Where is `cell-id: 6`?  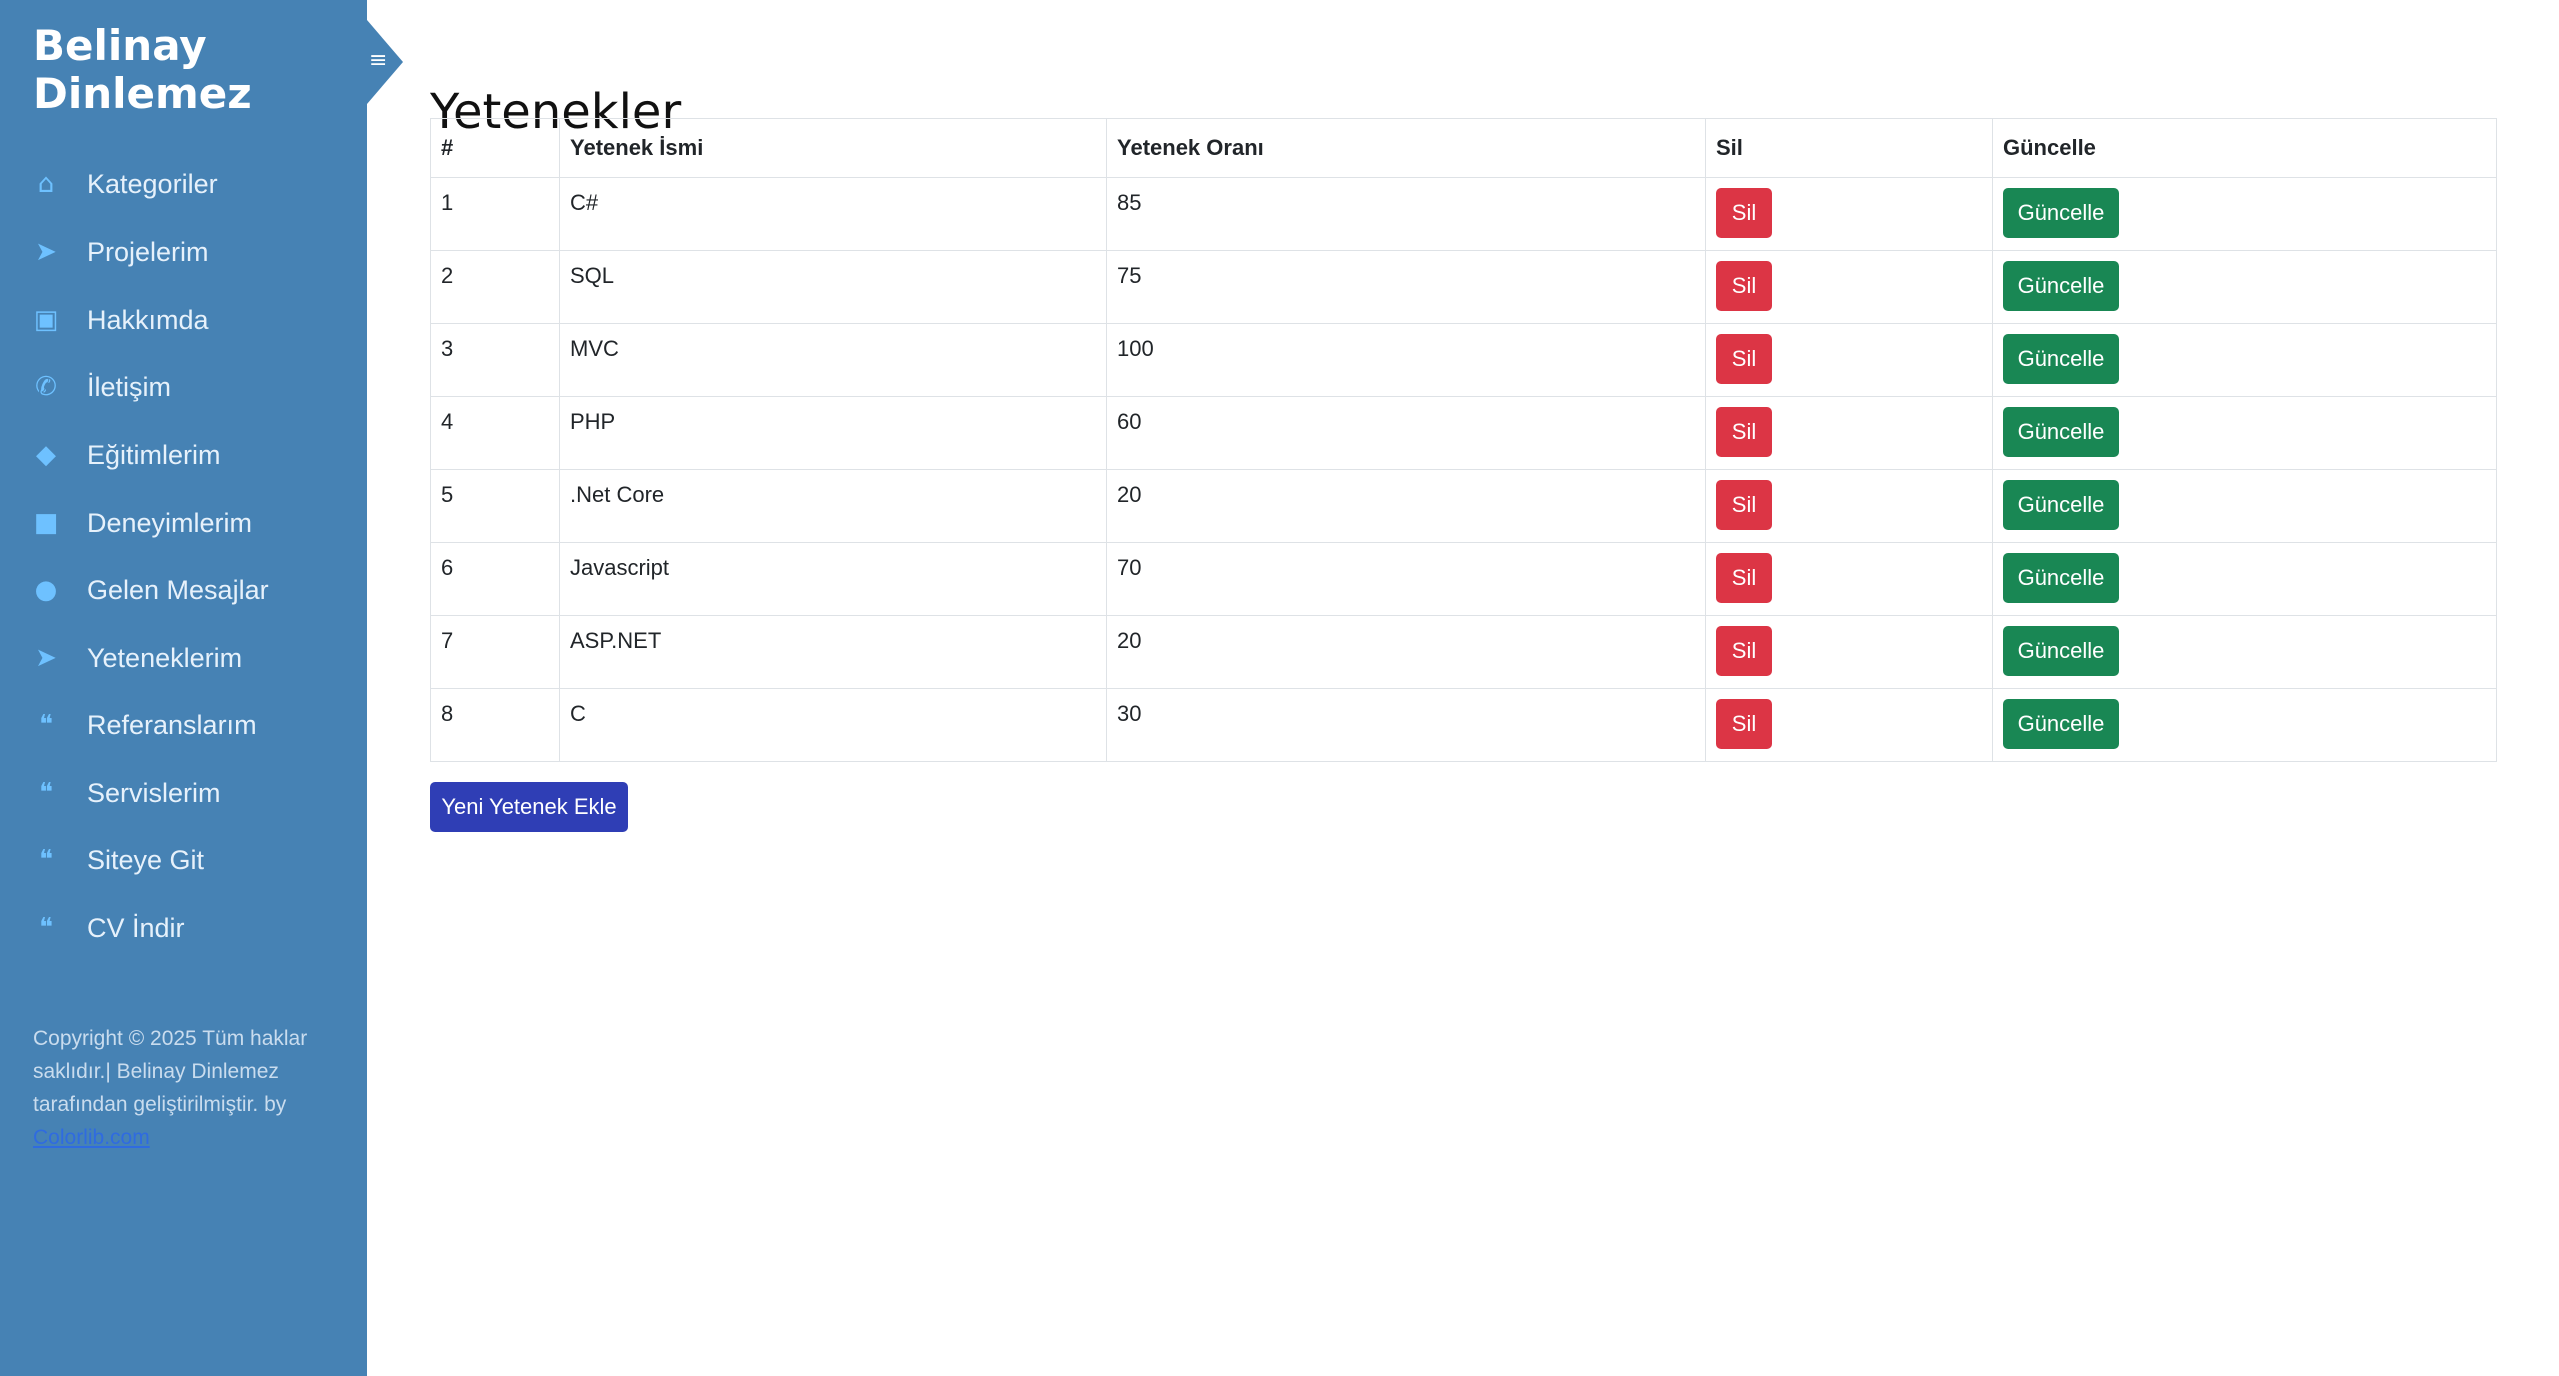
cell-id: 6 is located at coordinates (495, 579).